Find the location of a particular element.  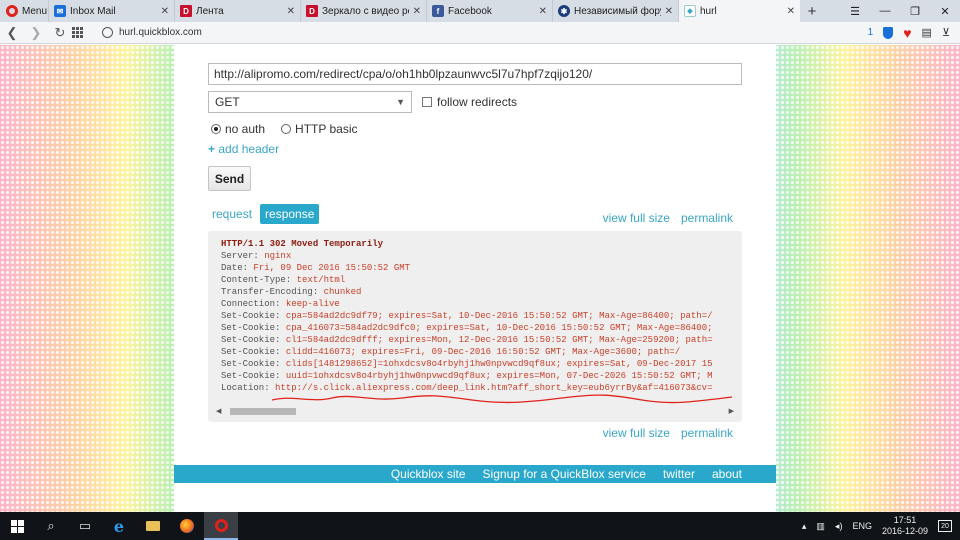

reload-icon: ↻ is located at coordinates (60, 33).